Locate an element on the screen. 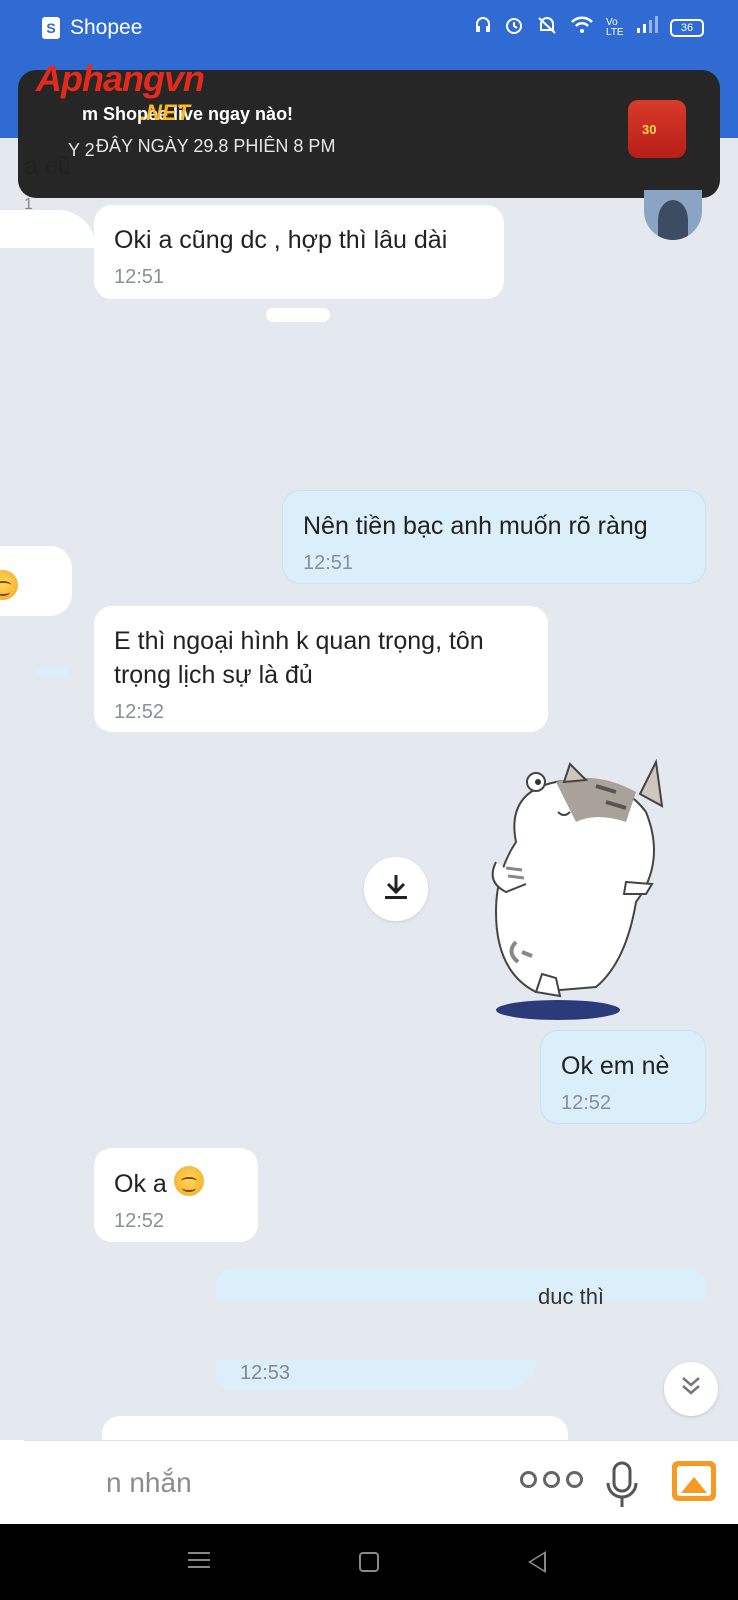 This screenshot has height=1600, width=738. watermark-suffix: .NET is located at coordinates (165, 112).